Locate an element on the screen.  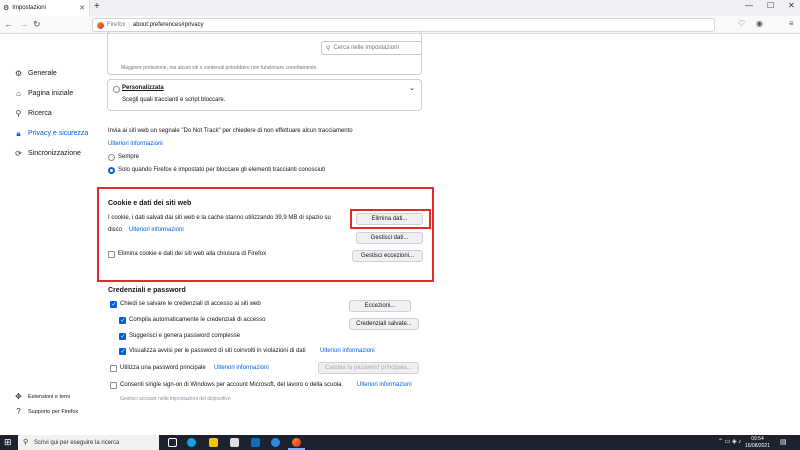
sidebar-item-sync: ⟳ Sincronizzazione is located at coordinates (47, 153).